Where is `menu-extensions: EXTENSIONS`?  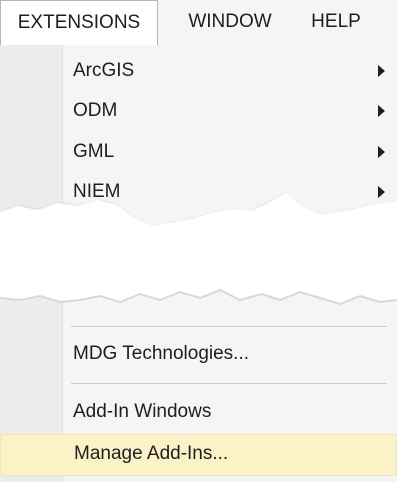
menu-extensions: EXTENSIONS is located at coordinates (79, 23).